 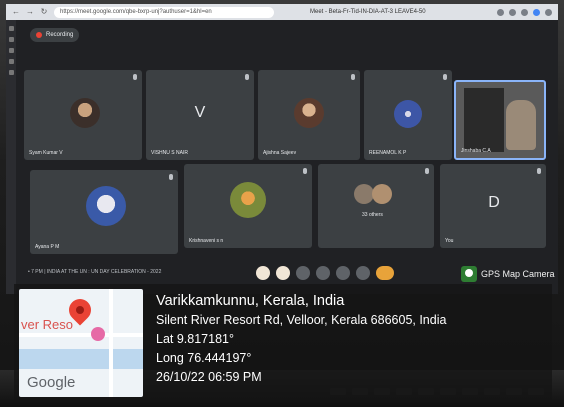 What do you see at coordinates (209, 377) in the screenshot?
I see `datetime: 26/10/22 06:59 PM` at bounding box center [209, 377].